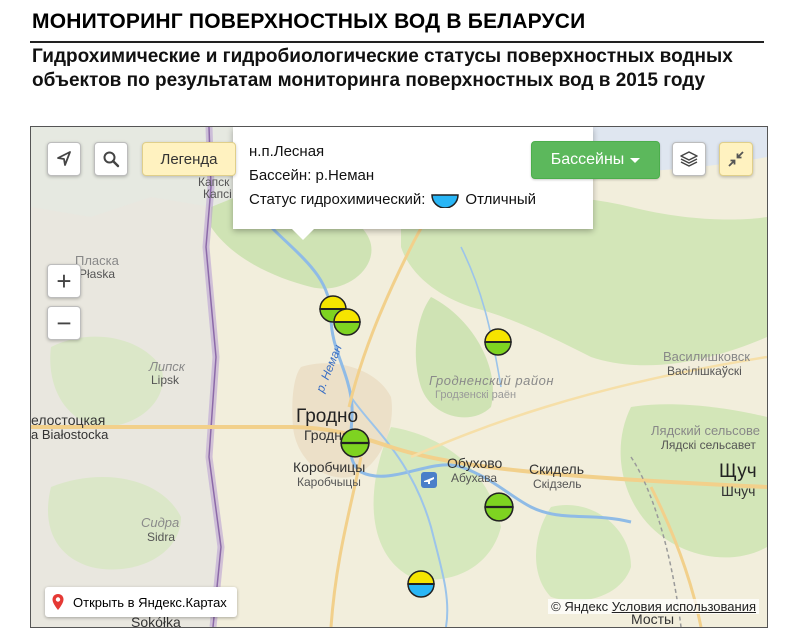 This screenshot has width=801, height=628. I want to click on map-pin-icon, so click(58, 602).